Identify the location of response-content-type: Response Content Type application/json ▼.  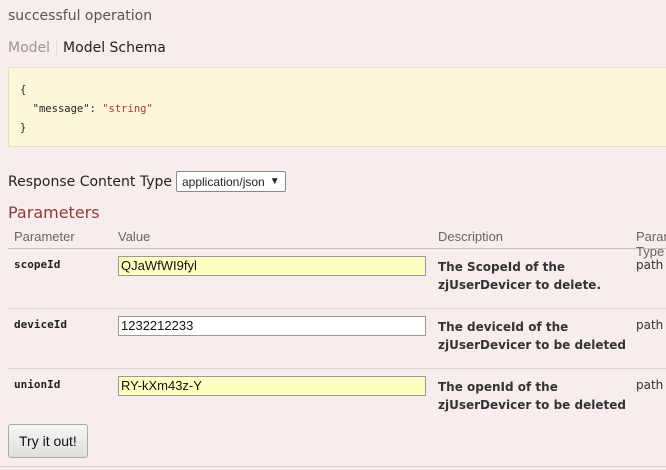
(147, 181).